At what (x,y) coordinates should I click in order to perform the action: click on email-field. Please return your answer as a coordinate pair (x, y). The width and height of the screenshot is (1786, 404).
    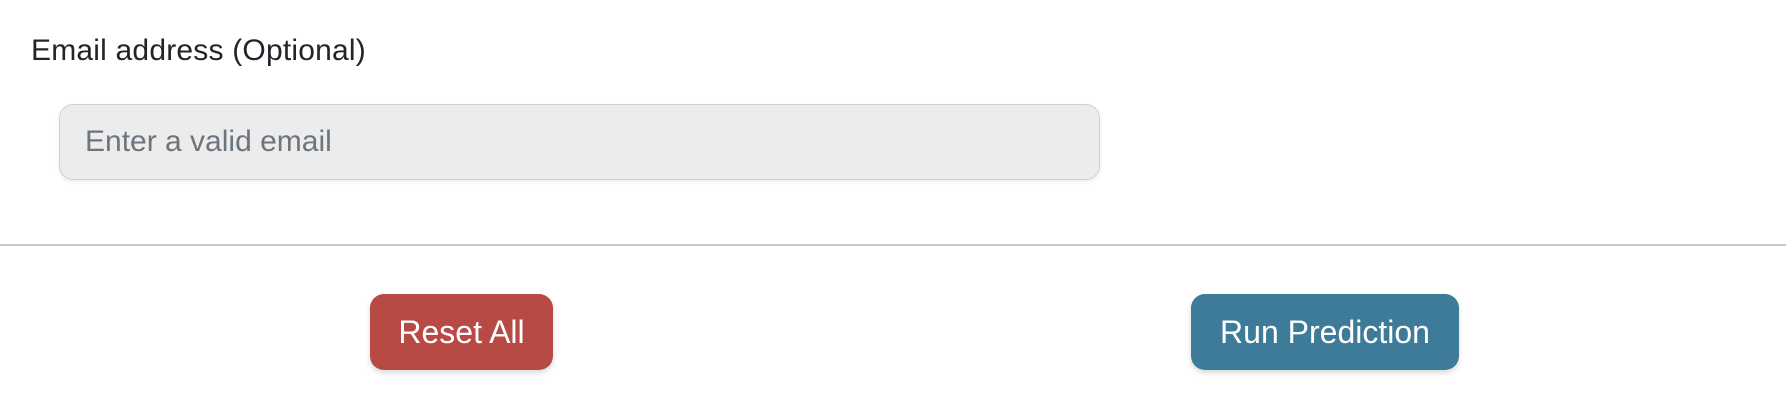
    Looking at the image, I should click on (579, 142).